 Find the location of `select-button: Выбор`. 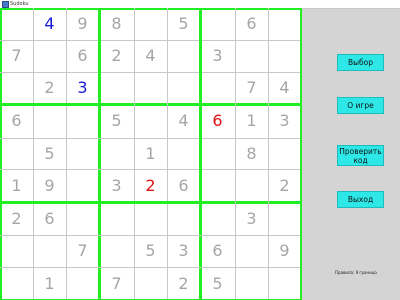

select-button: Выбор is located at coordinates (360, 62).